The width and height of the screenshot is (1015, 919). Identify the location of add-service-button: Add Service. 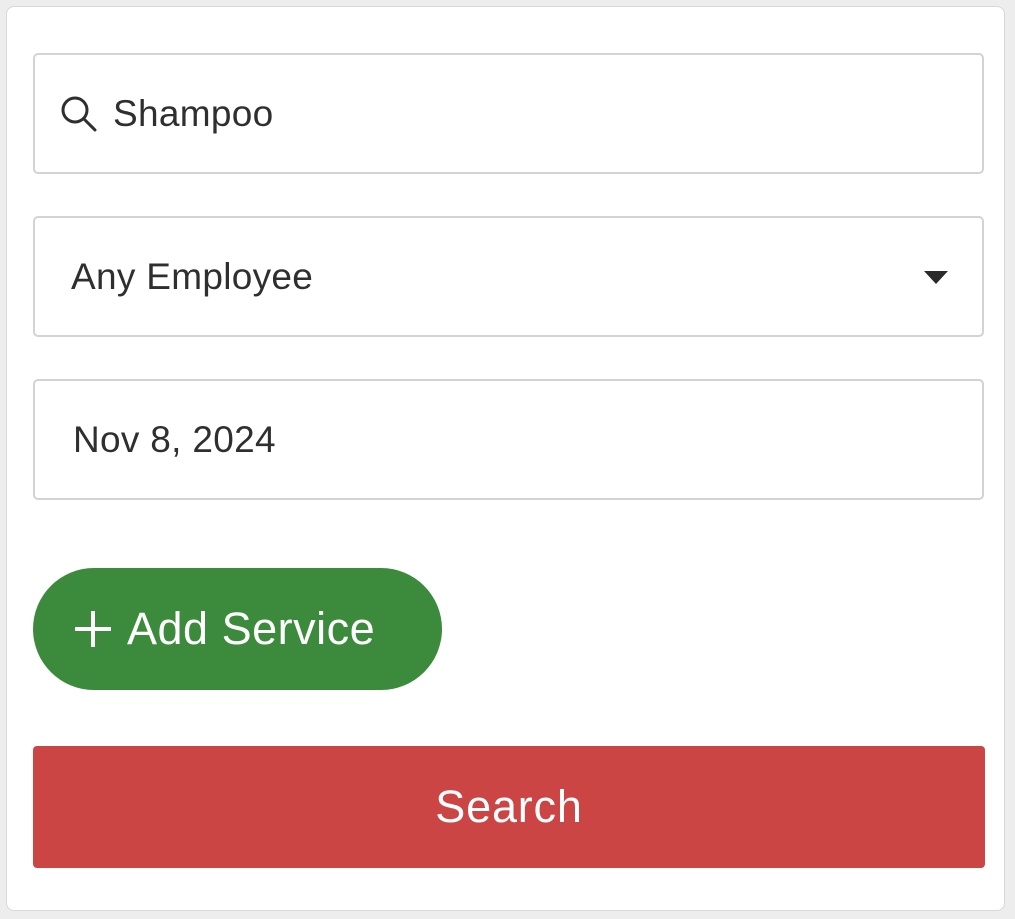
(237, 629).